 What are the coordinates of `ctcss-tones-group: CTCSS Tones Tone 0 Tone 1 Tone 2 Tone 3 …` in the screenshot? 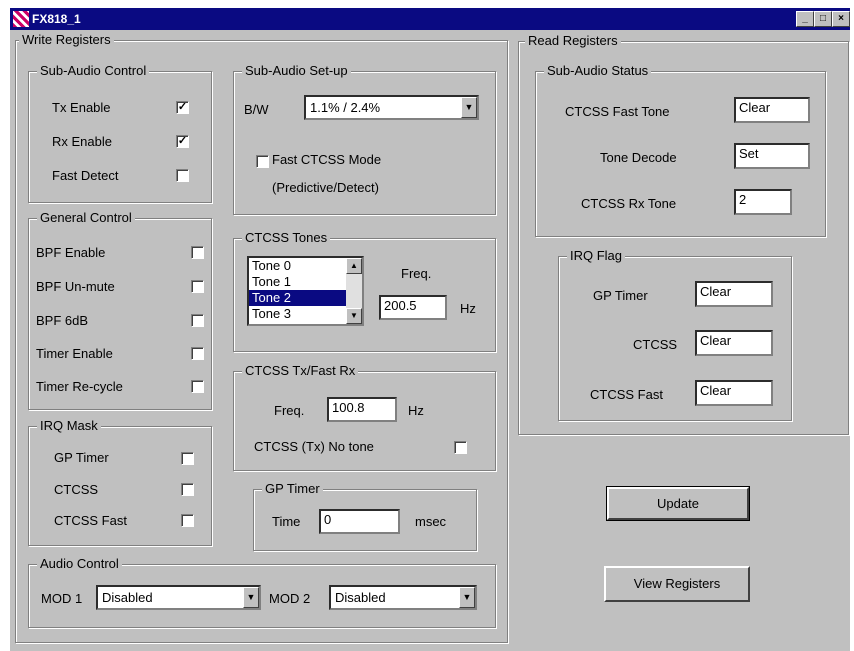 It's located at (364, 291).